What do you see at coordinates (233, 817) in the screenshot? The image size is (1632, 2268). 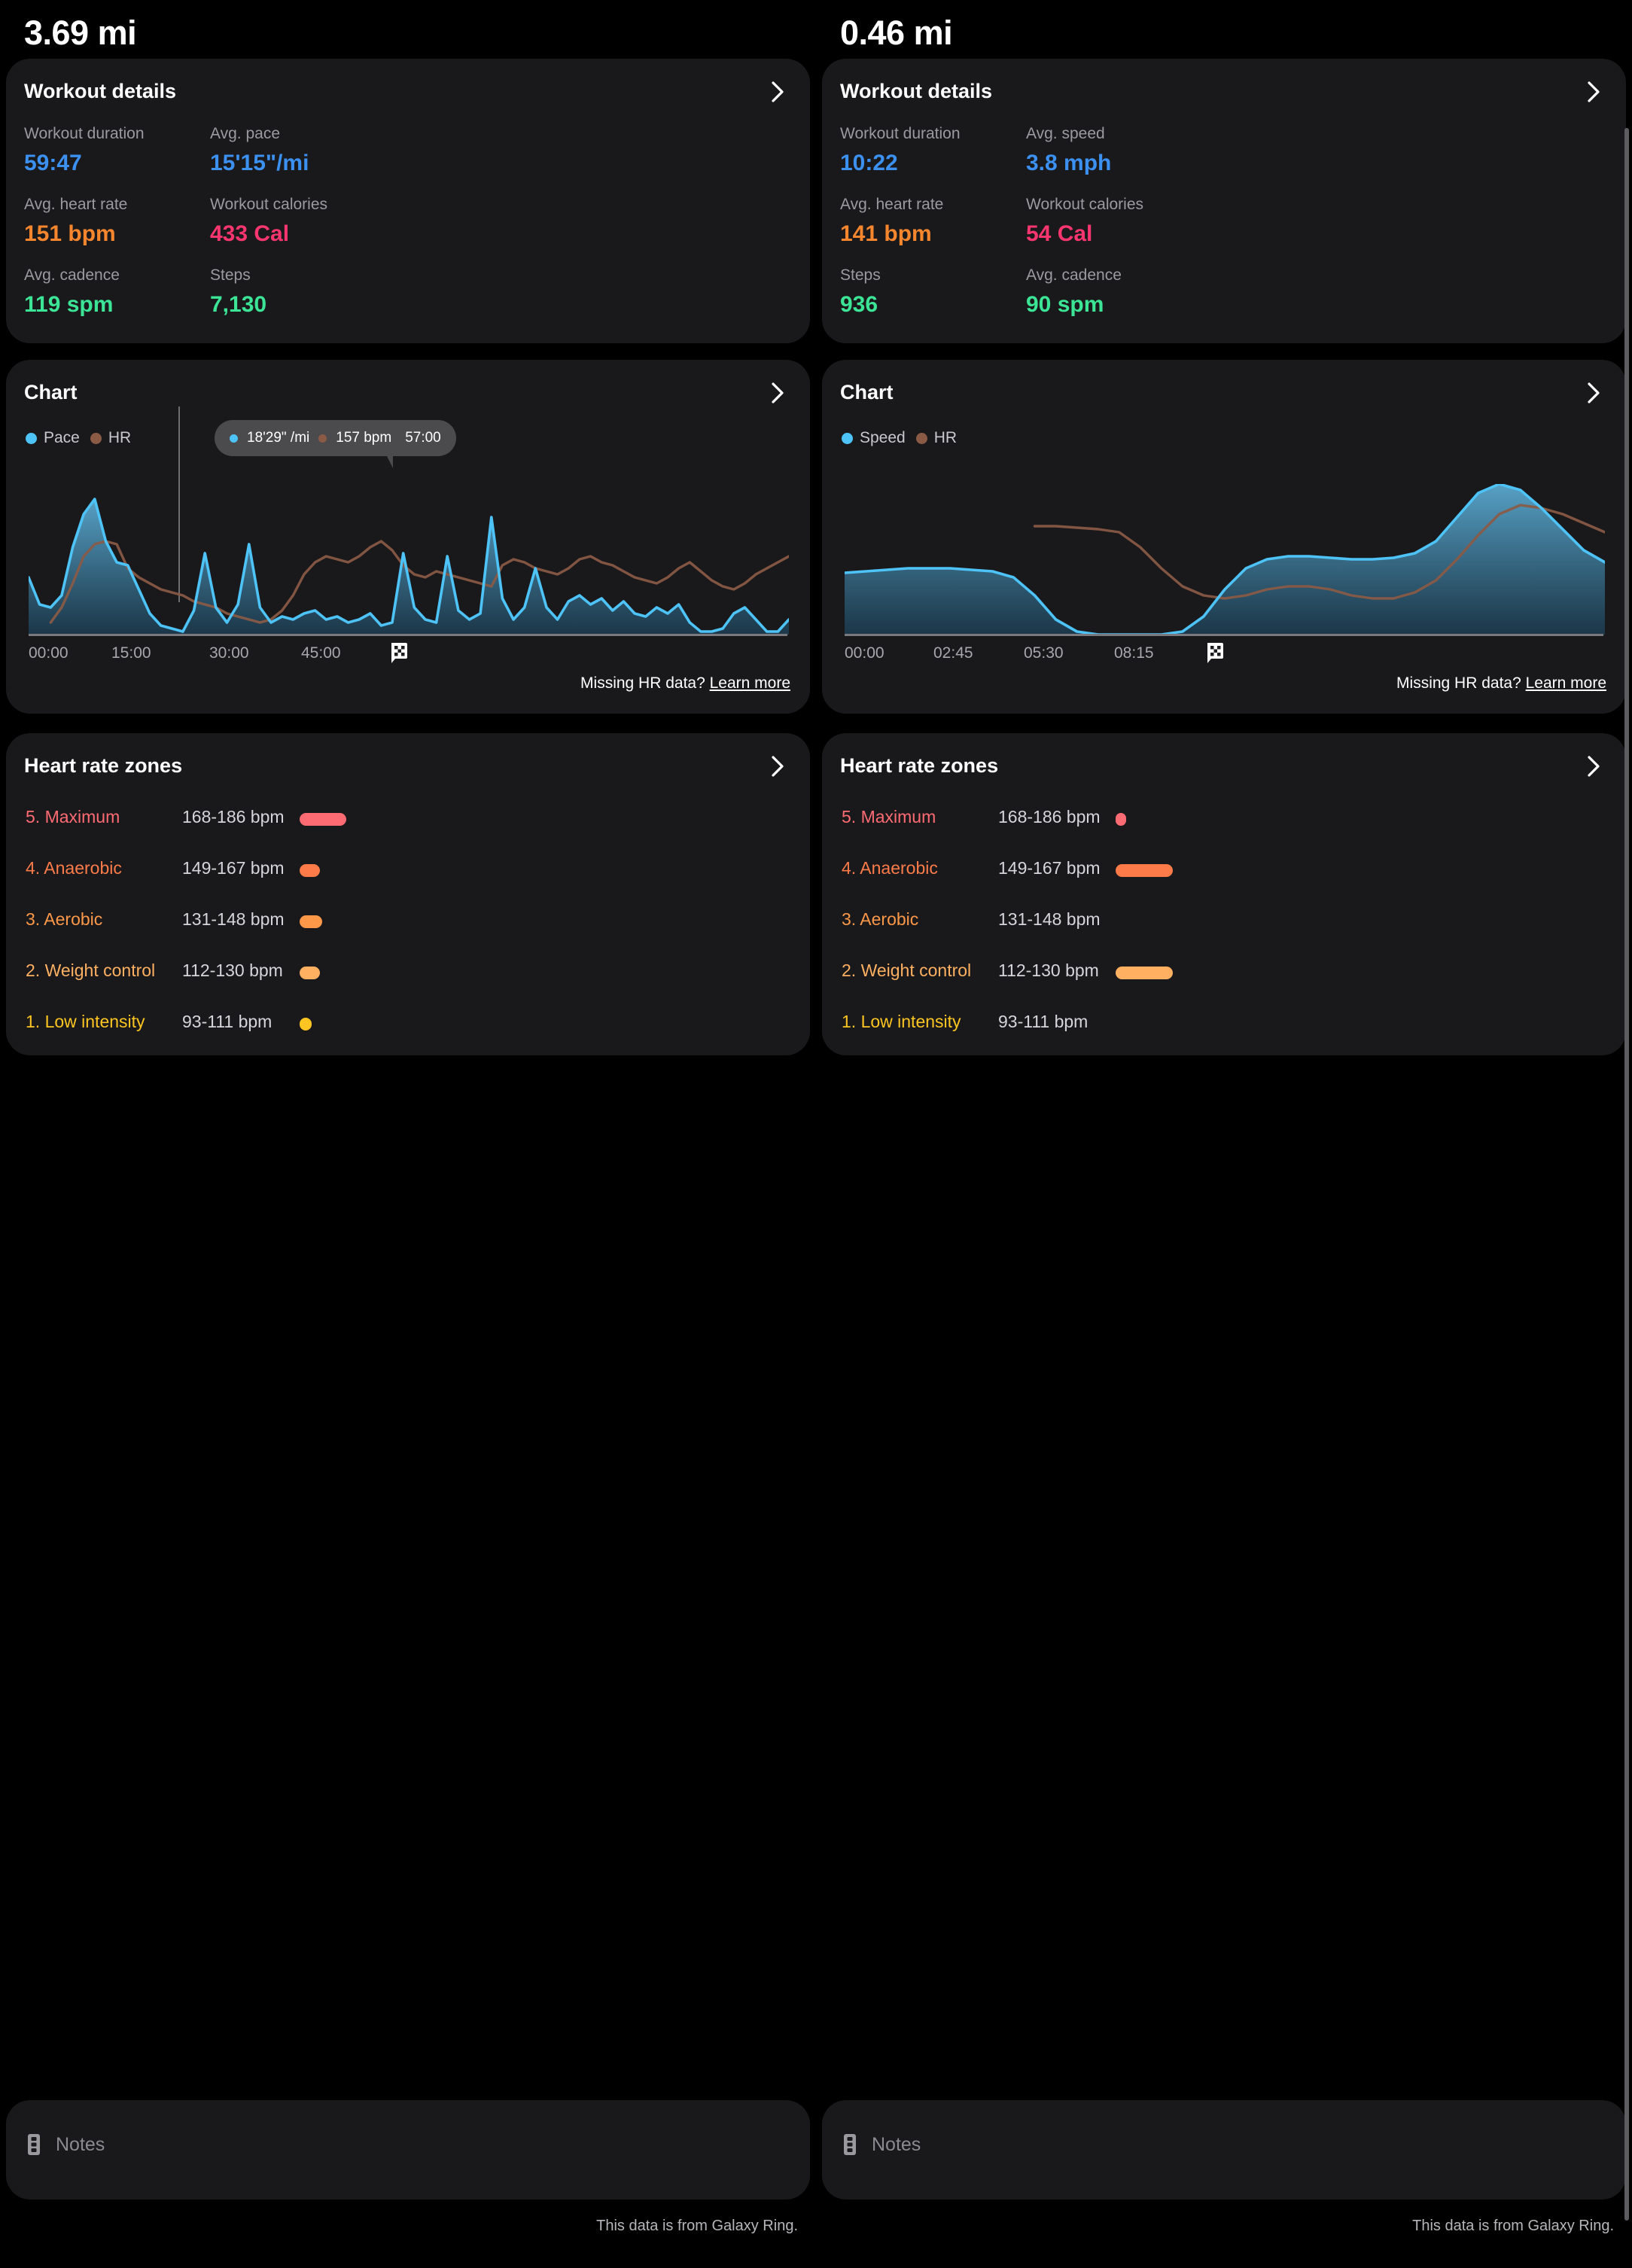 I see `zone-range: 168-186 bpm` at bounding box center [233, 817].